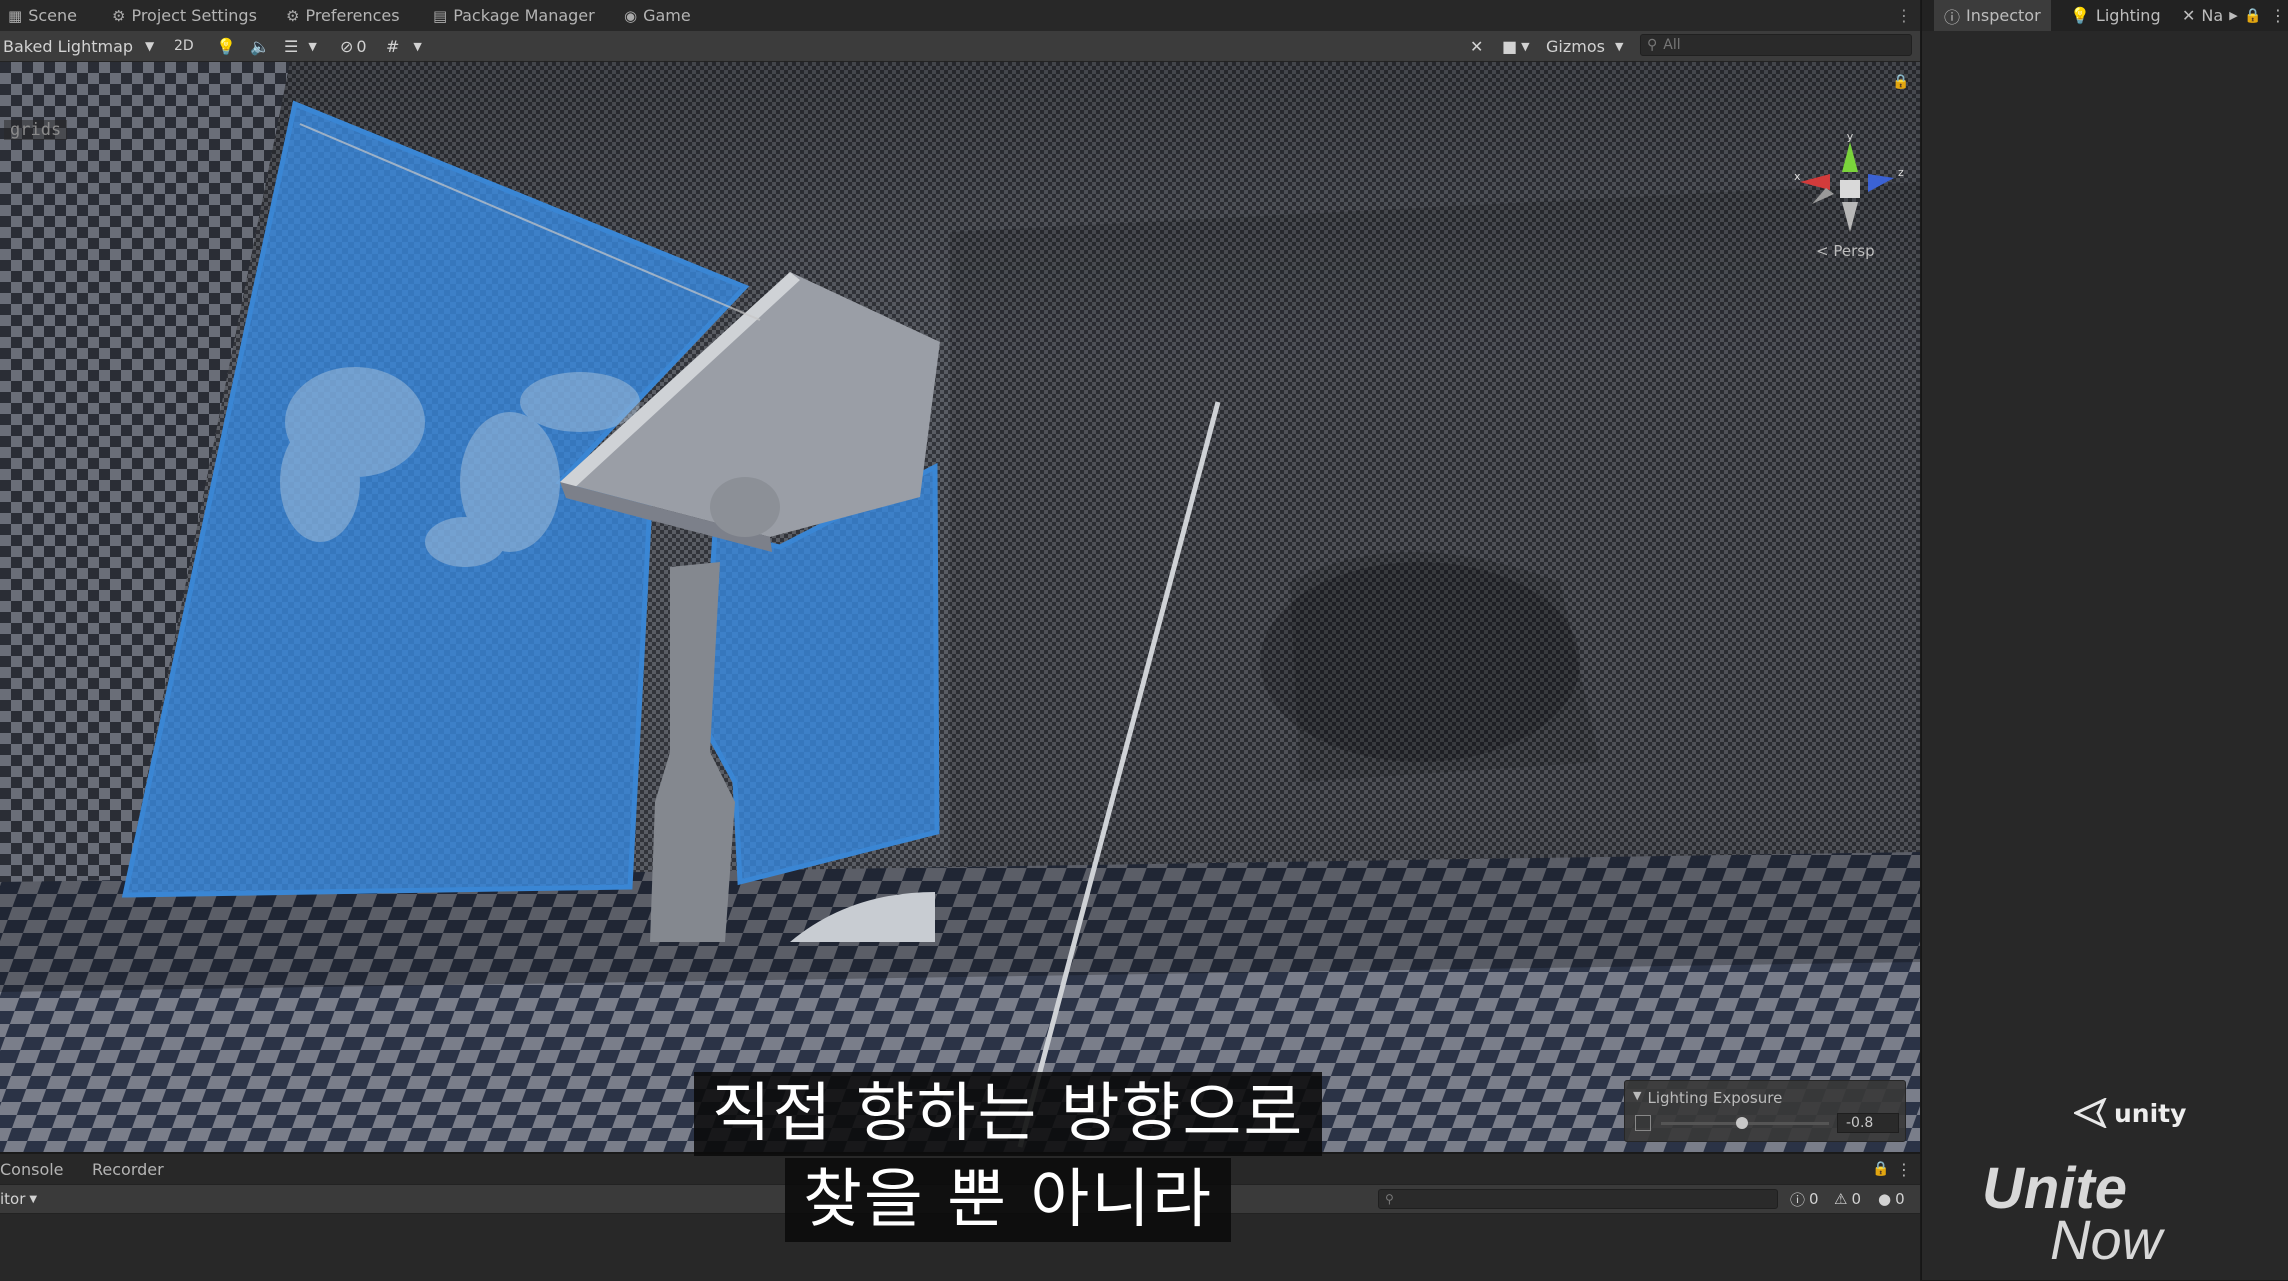 Image resolution: width=2288 pixels, height=1281 pixels. Describe the element at coordinates (2128, 15) in the screenshot. I see `tab-lighting-label: Lighting` at that location.